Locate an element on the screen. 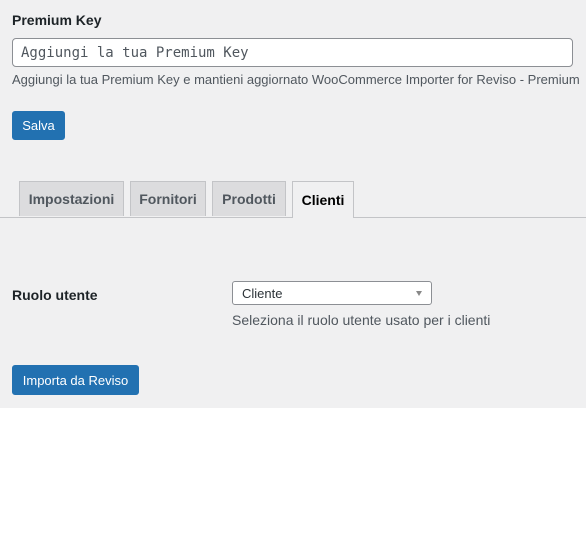  tab-clienti: Clienti is located at coordinates (323, 199).